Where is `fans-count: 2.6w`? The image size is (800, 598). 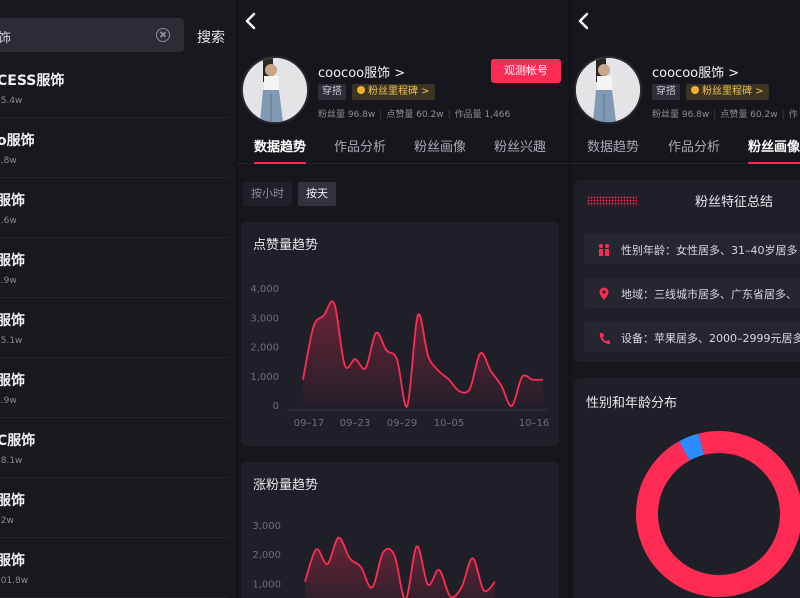 fans-count: 2.6w is located at coordinates (8, 221).